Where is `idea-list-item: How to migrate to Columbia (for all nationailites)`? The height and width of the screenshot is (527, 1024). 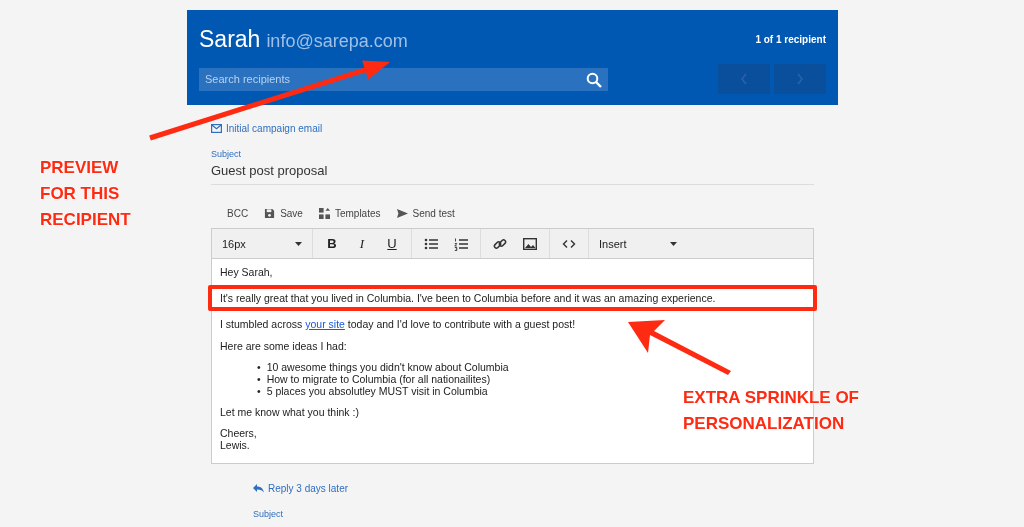
idea-list-item: How to migrate to Columbia (for all nationailites) is located at coordinates (378, 379).